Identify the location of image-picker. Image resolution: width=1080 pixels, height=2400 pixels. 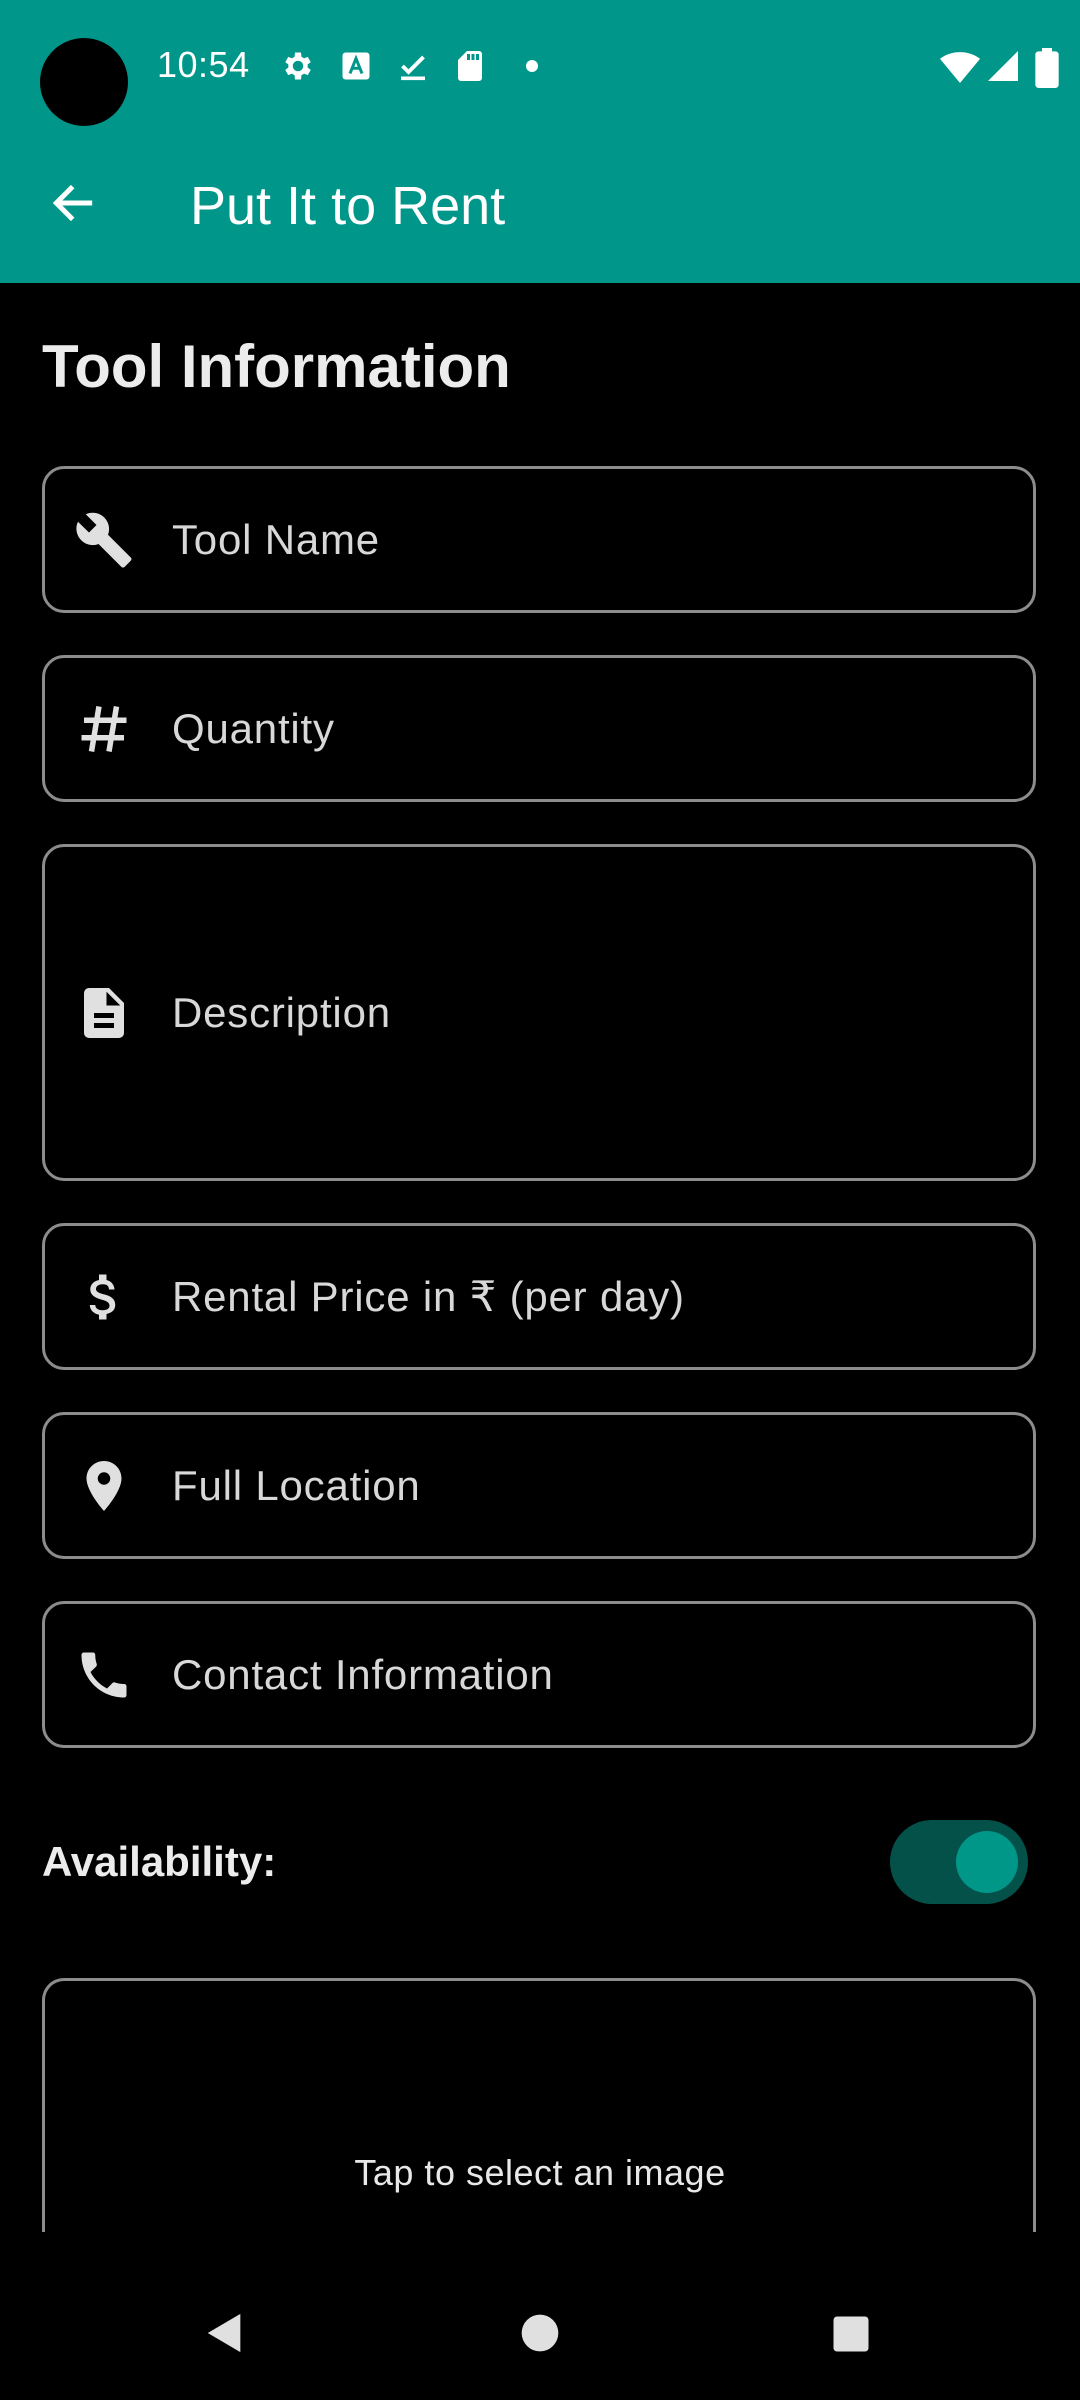
(539, 2108).